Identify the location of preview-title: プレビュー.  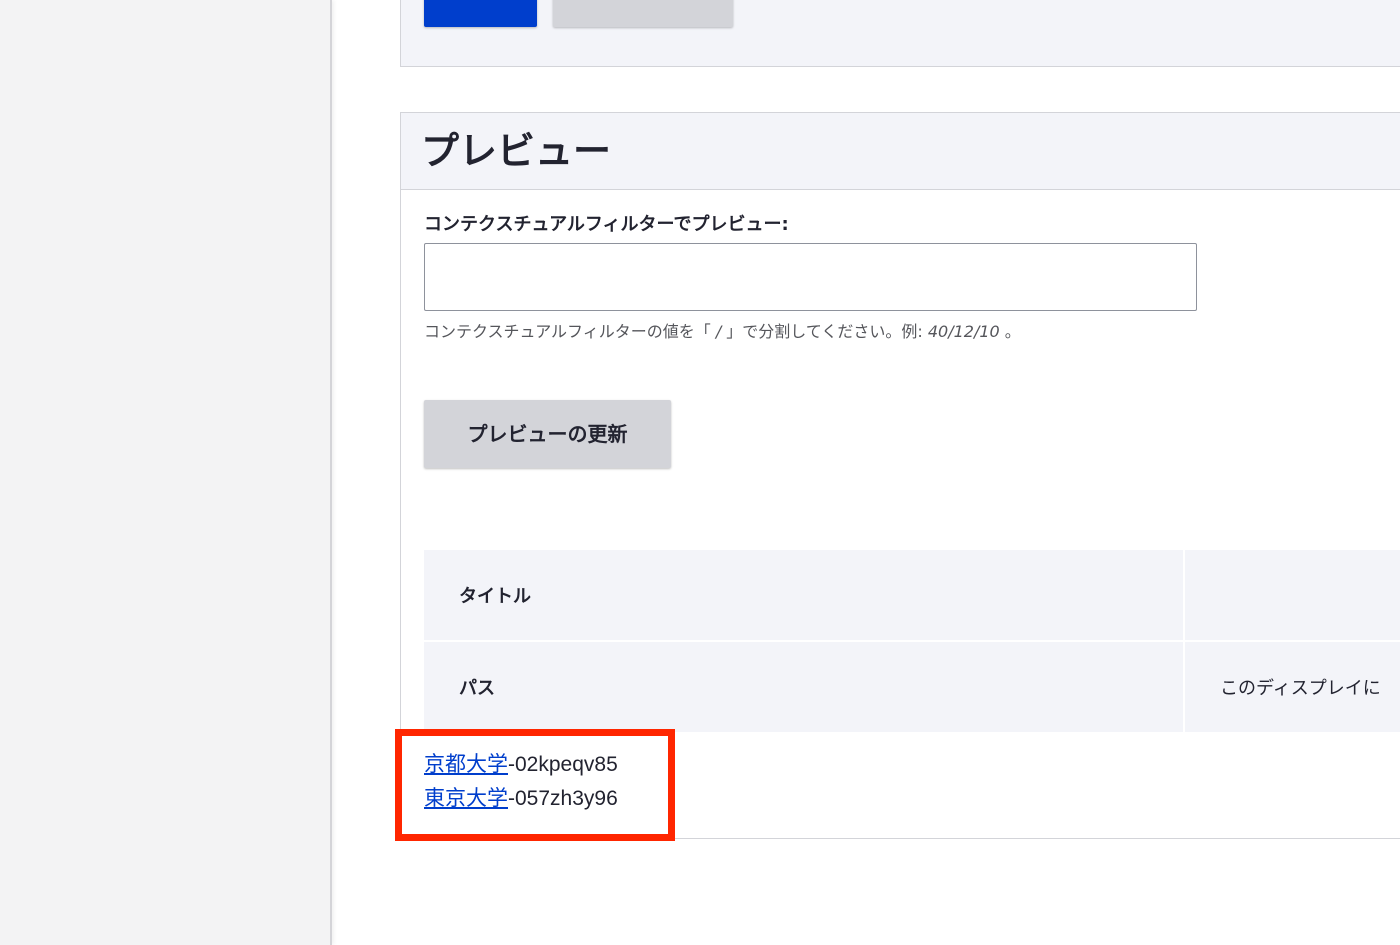
(516, 151).